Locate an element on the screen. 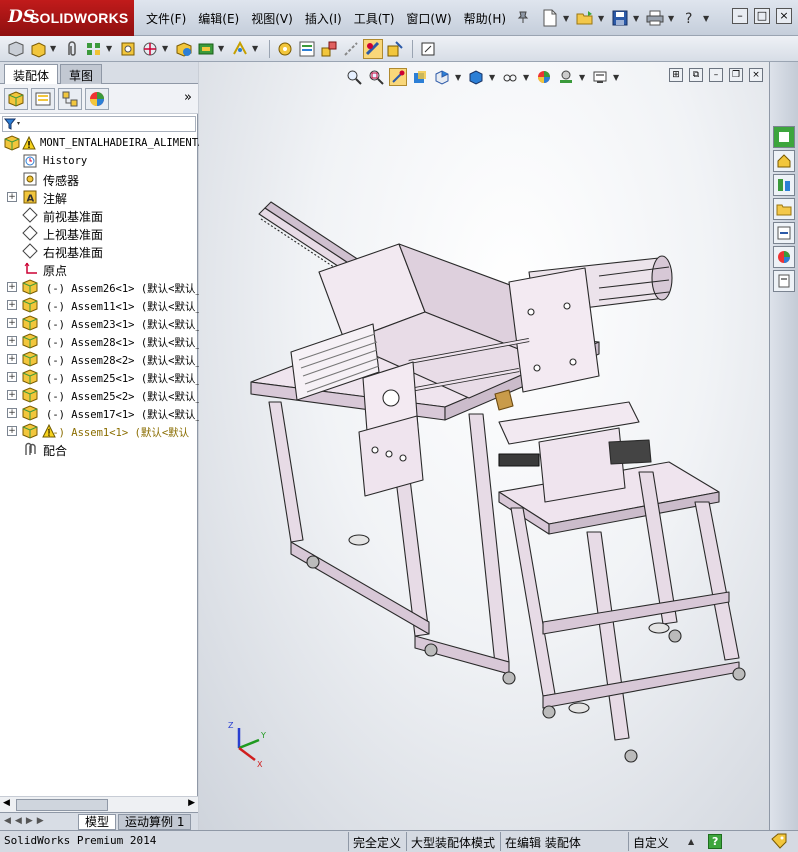 The width and height of the screenshot is (798, 852). close-icon: × is located at coordinates (784, 16).